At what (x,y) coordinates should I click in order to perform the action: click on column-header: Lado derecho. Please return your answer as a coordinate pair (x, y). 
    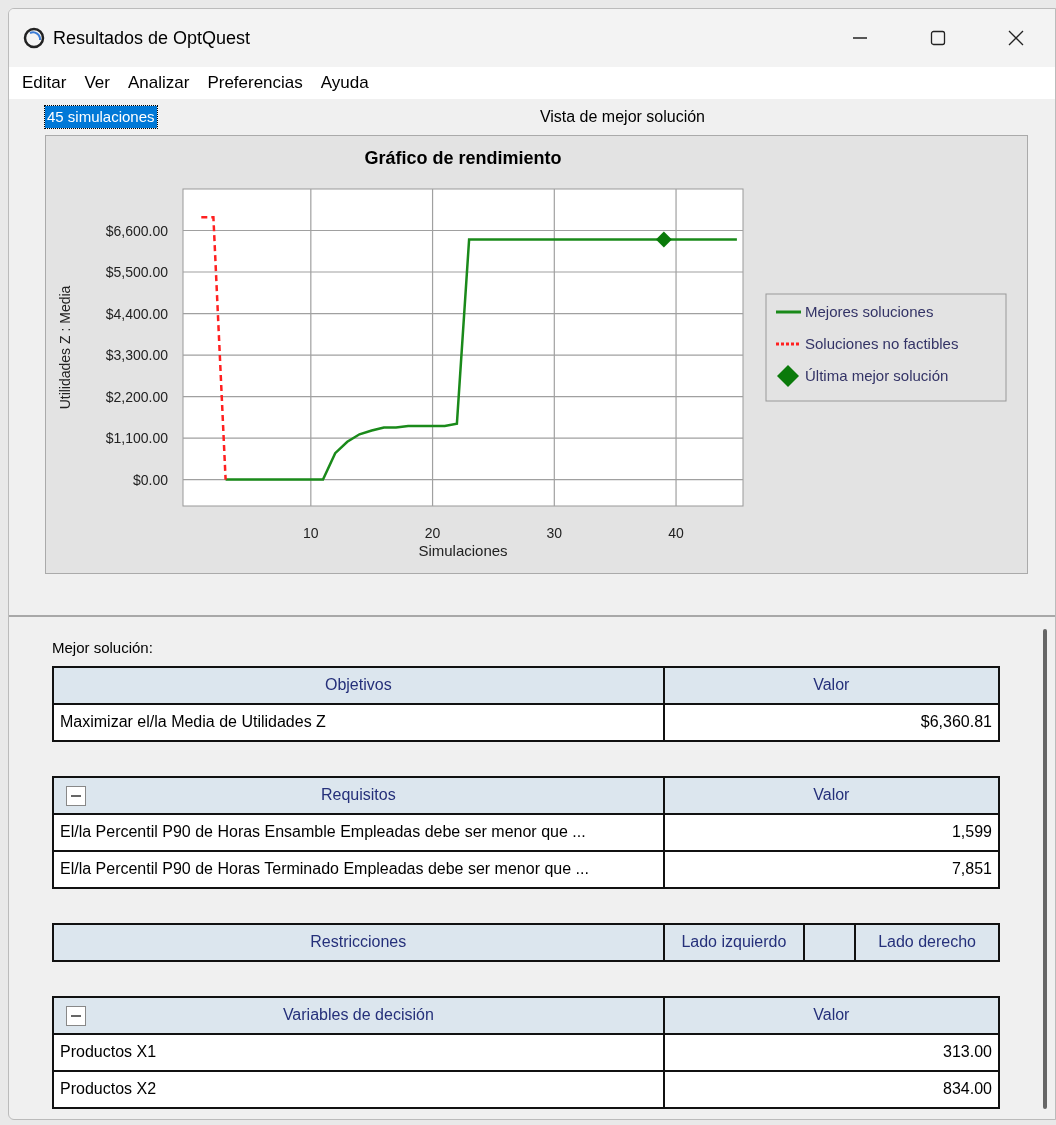
    Looking at the image, I should click on (927, 942).